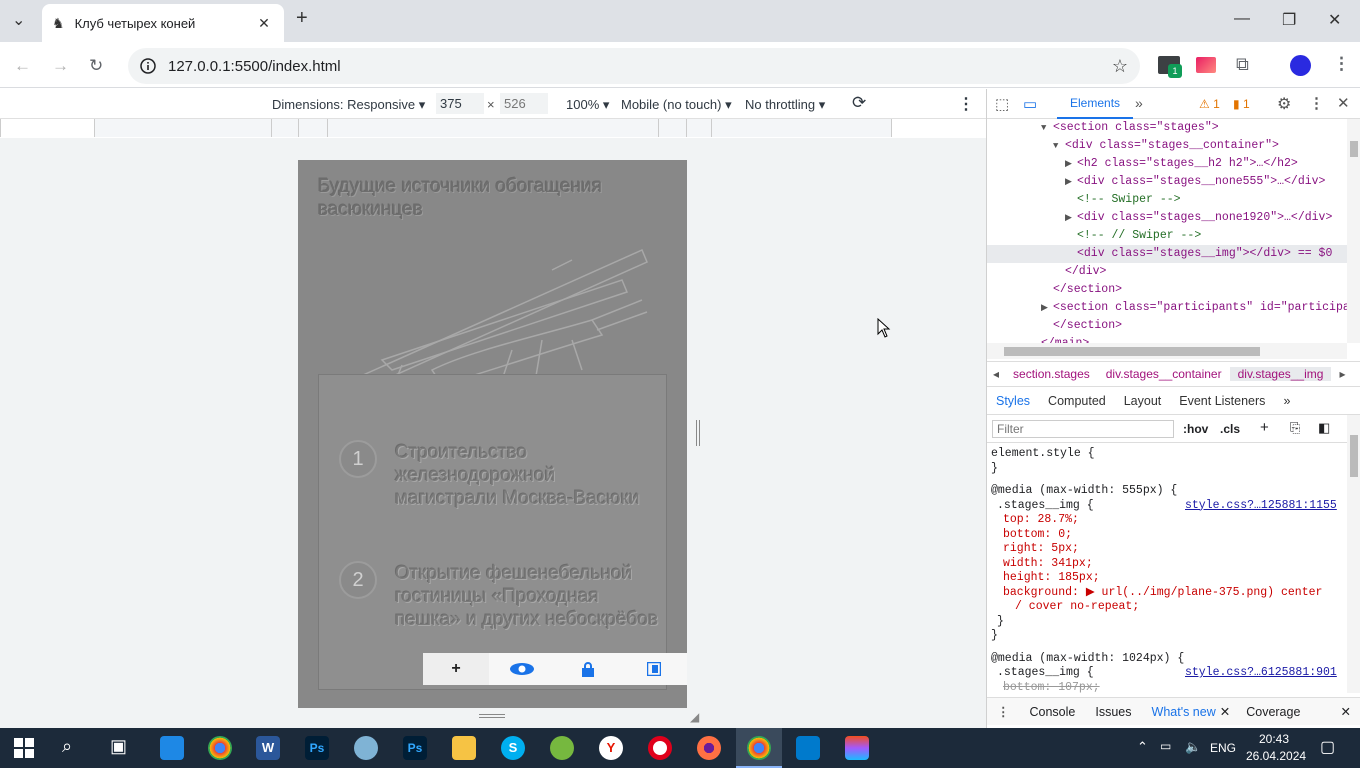  Describe the element at coordinates (1300, 65) in the screenshot. I see `profile-avatar` at that location.